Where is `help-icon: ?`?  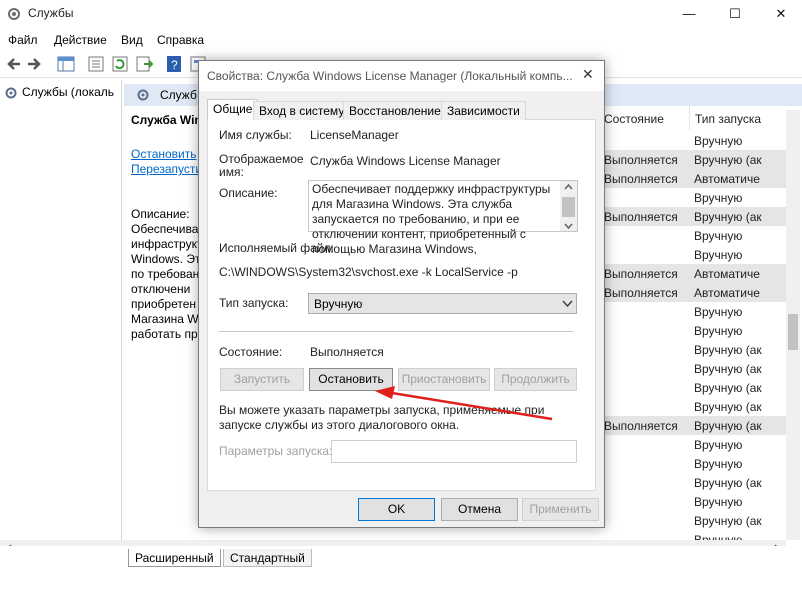
help-icon: ? is located at coordinates (174, 64).